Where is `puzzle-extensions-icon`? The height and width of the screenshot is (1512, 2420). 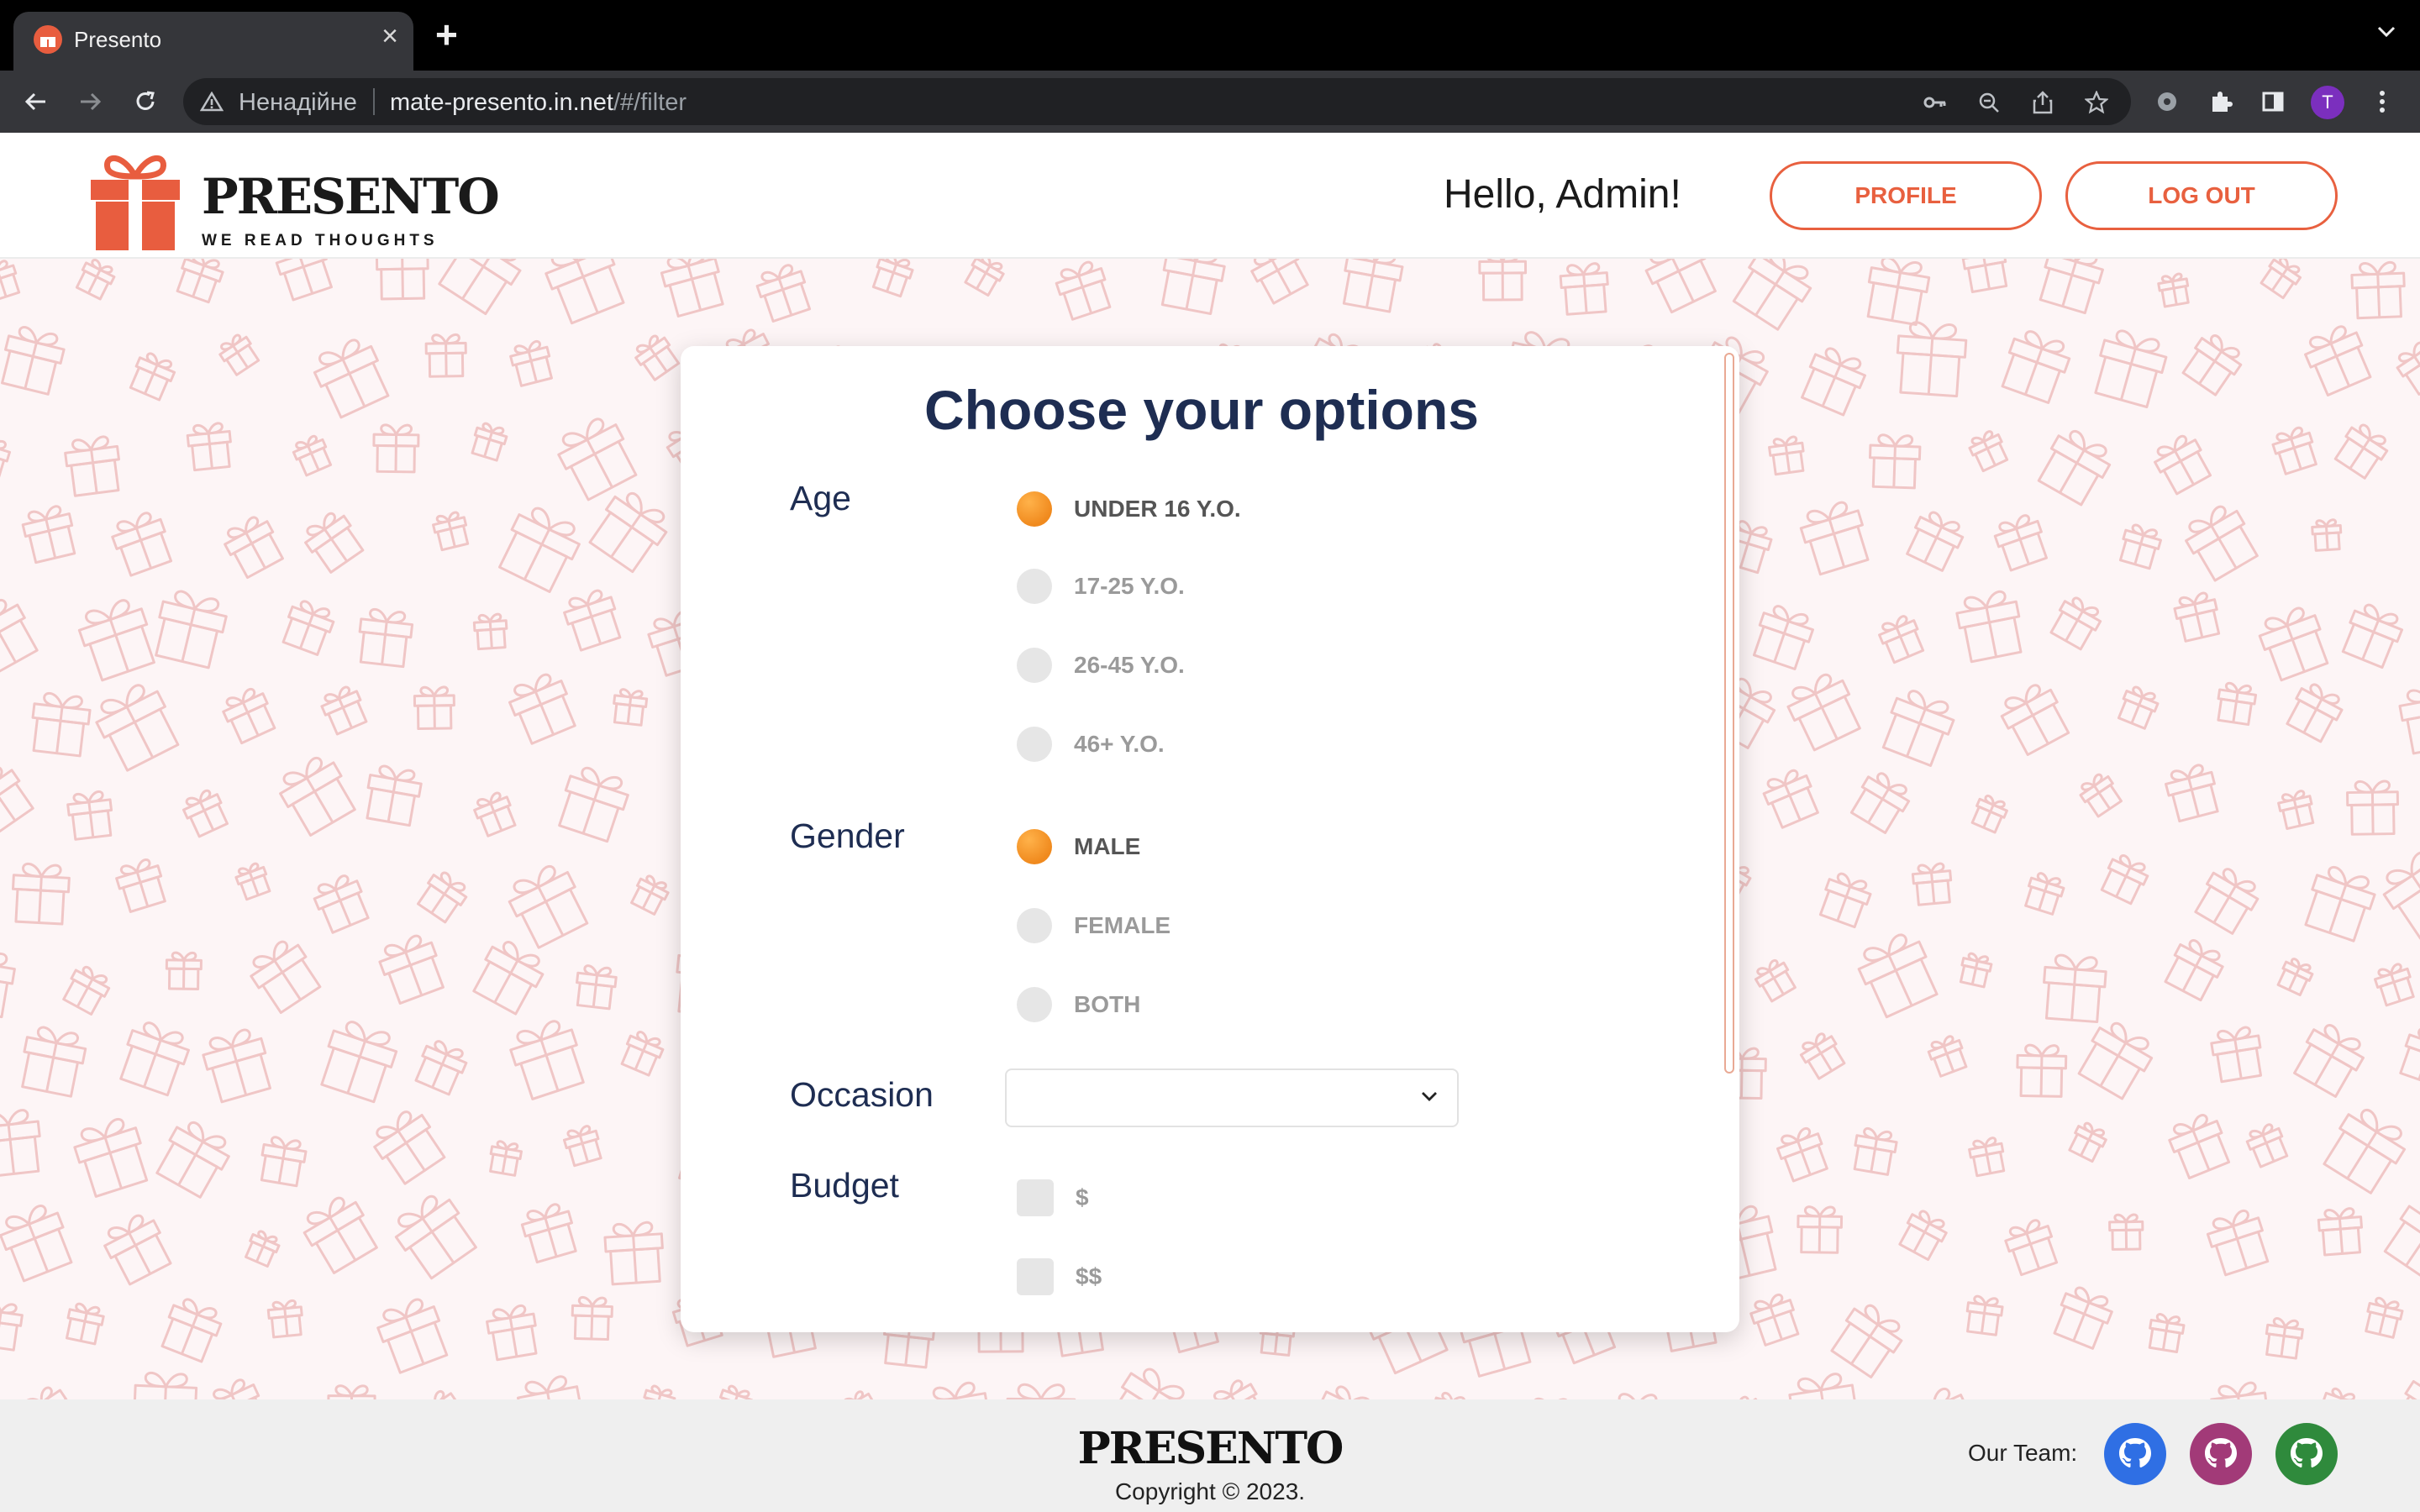
puzzle-extensions-icon is located at coordinates (2221, 102).